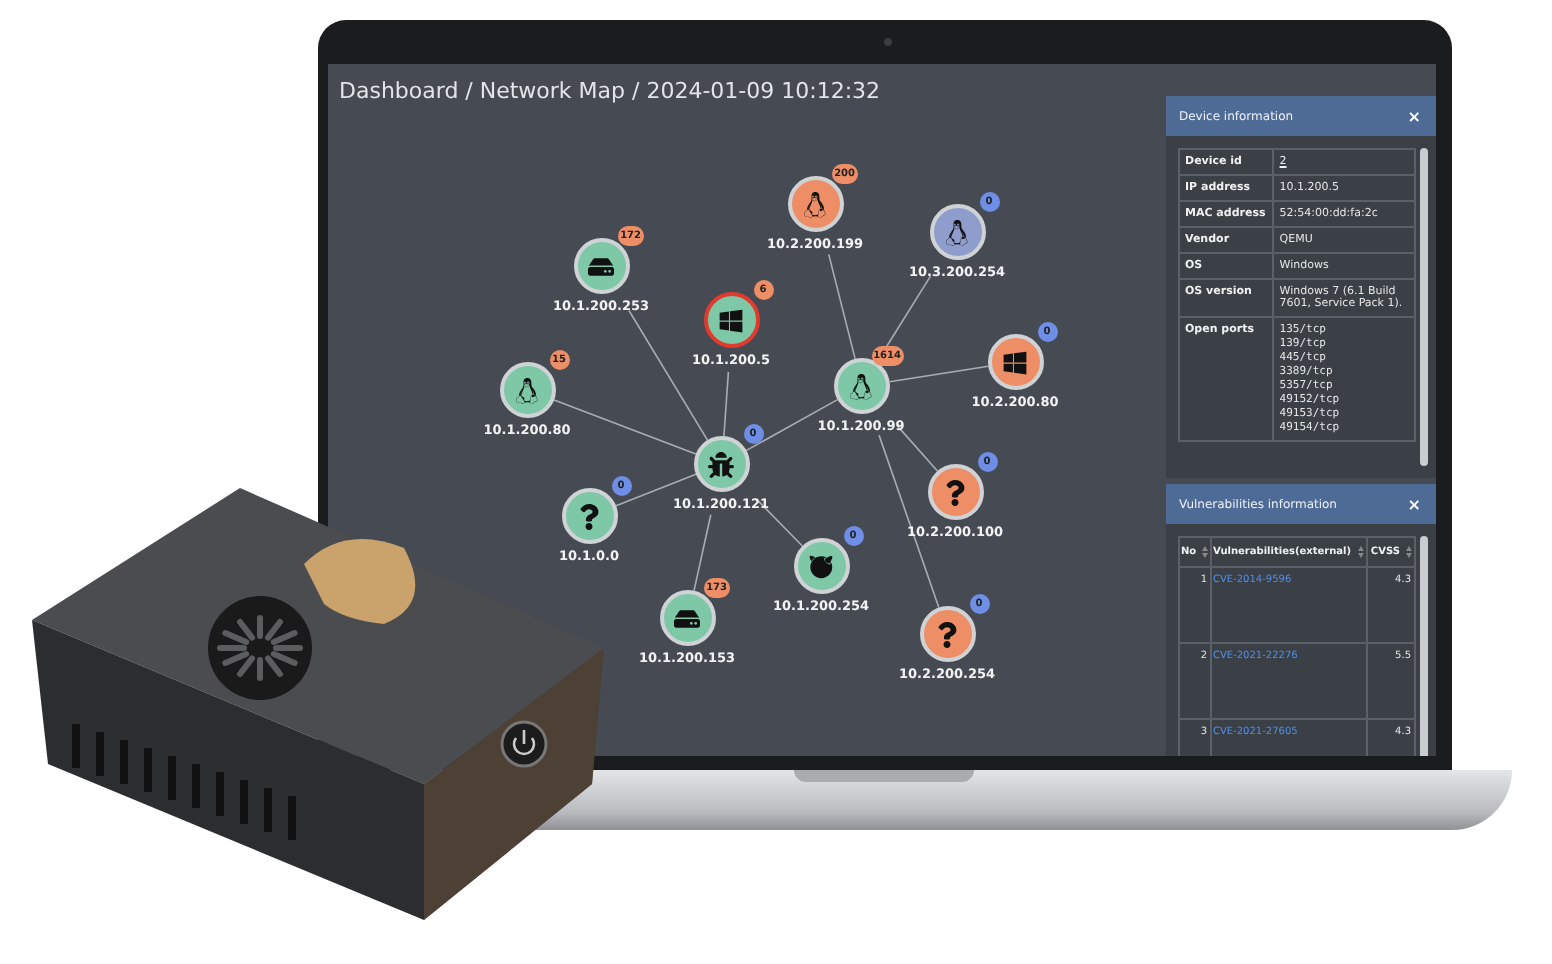 Image resolution: width=1552 pixels, height=964 pixels. I want to click on devil-head-icon, so click(821, 566).